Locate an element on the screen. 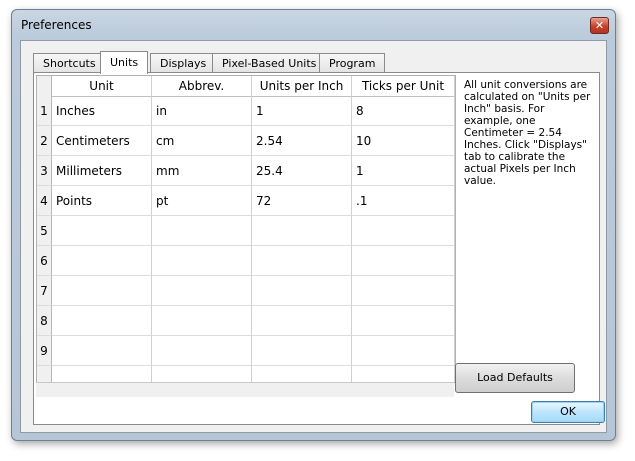 Image resolution: width=635 pixels, height=461 pixels. table-row: 6 is located at coordinates (246, 261).